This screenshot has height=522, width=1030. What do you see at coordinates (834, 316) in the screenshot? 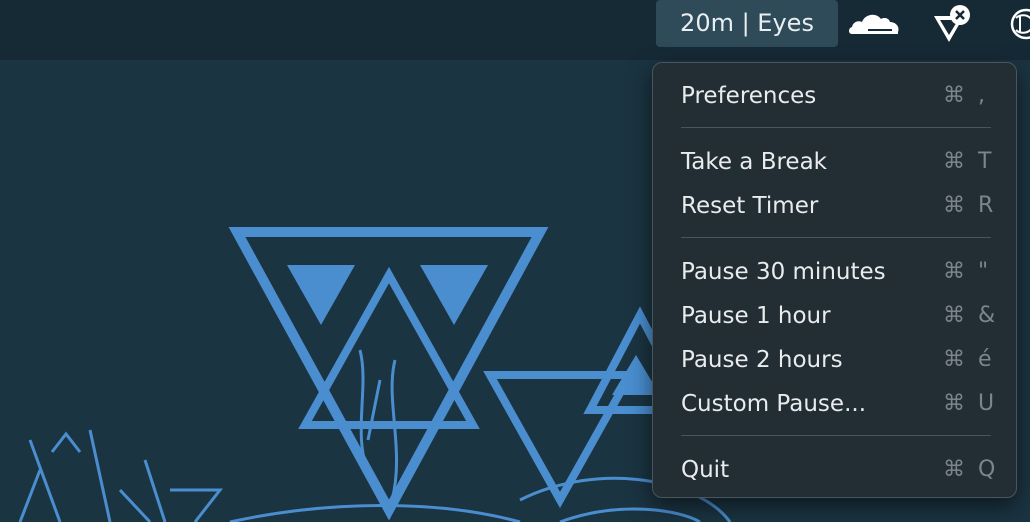
I see `menu-item-pause-1-hour: Pause 1 hour ⌘ &` at bounding box center [834, 316].